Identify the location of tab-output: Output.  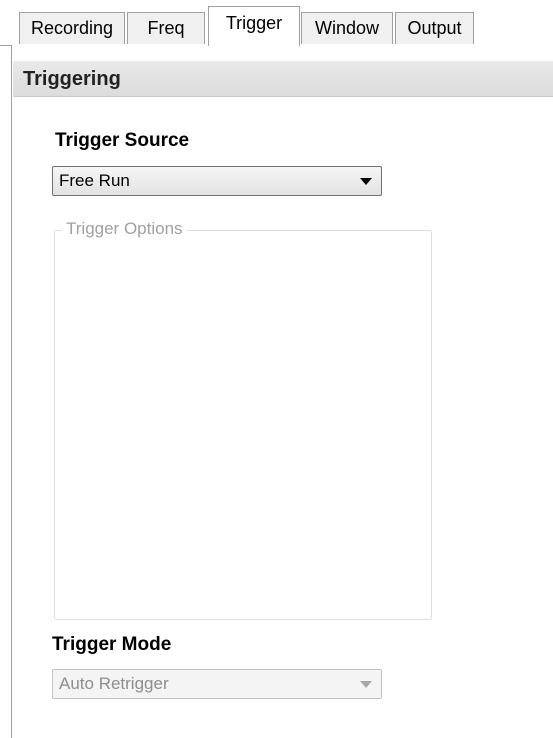
(434, 28).